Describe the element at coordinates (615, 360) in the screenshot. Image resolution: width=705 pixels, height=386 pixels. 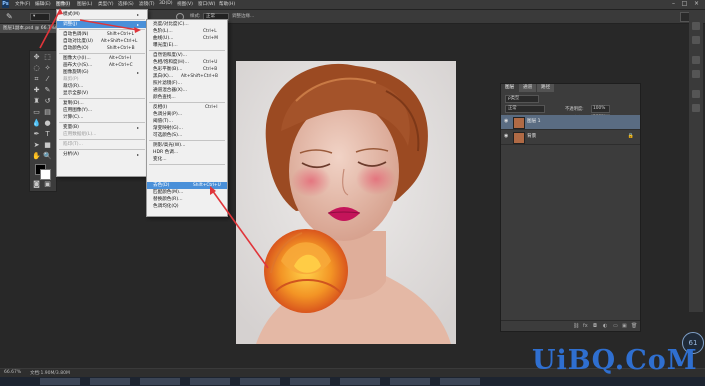
I see `watermark-logo: UiBQ.CoM` at that location.